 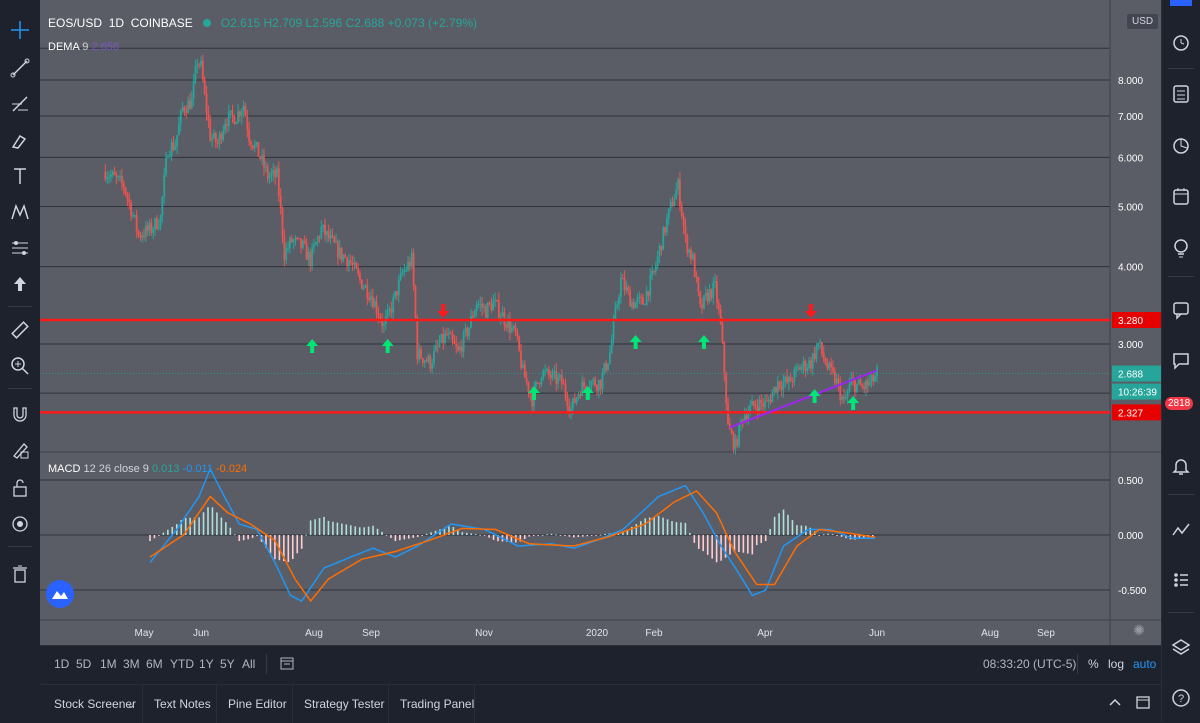 I want to click on ruler-icon, so click(x=20, y=330).